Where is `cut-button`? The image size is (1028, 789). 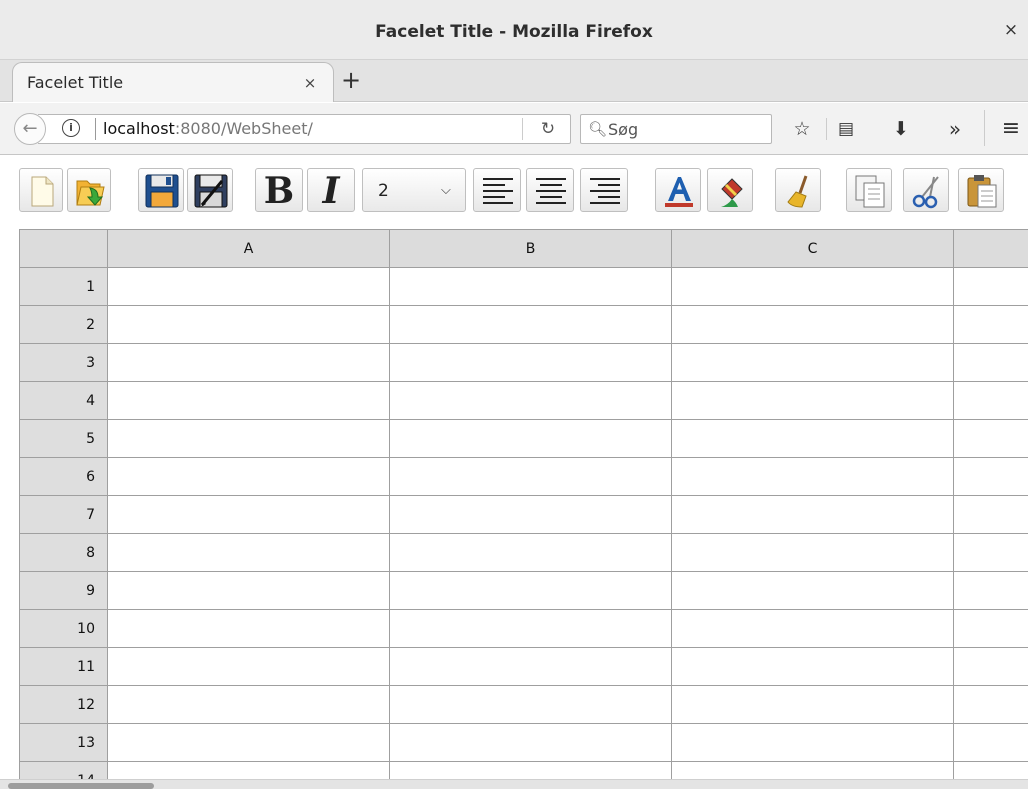
cut-button is located at coordinates (926, 190).